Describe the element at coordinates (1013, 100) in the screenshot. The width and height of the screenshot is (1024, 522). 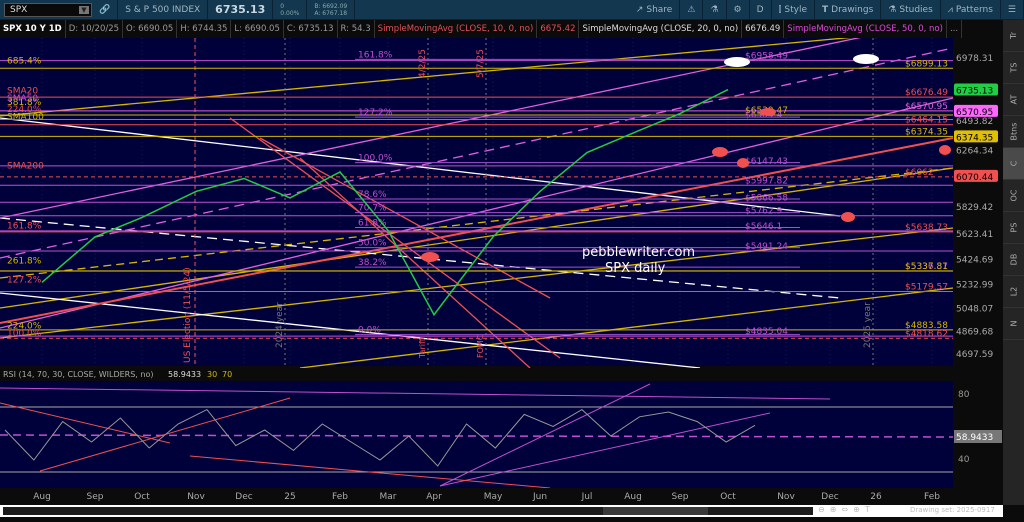
I see `side-tab-at: AT` at that location.